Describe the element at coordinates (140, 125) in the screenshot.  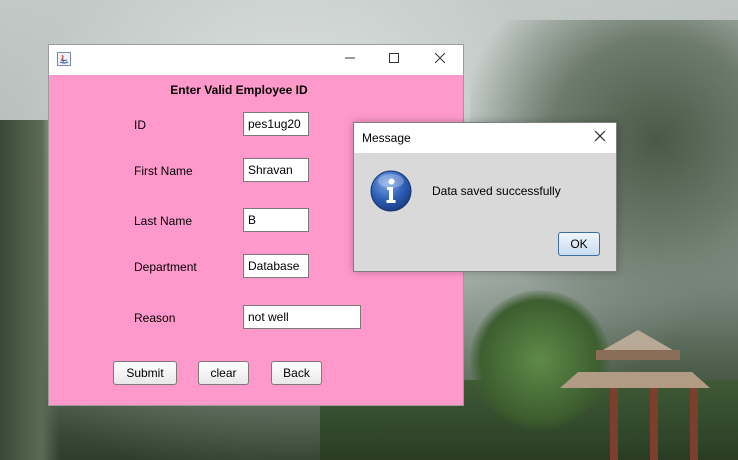
I see `id-label: ID` at that location.